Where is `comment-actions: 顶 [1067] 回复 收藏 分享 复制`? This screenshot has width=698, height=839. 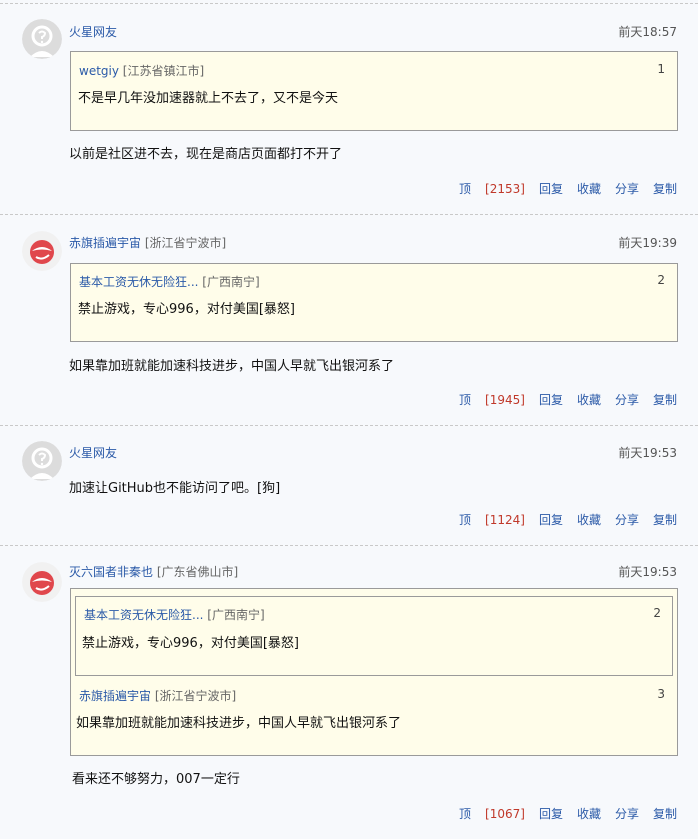 comment-actions: 顶 [1067] 回复 收藏 分享 复制 is located at coordinates (561, 813).